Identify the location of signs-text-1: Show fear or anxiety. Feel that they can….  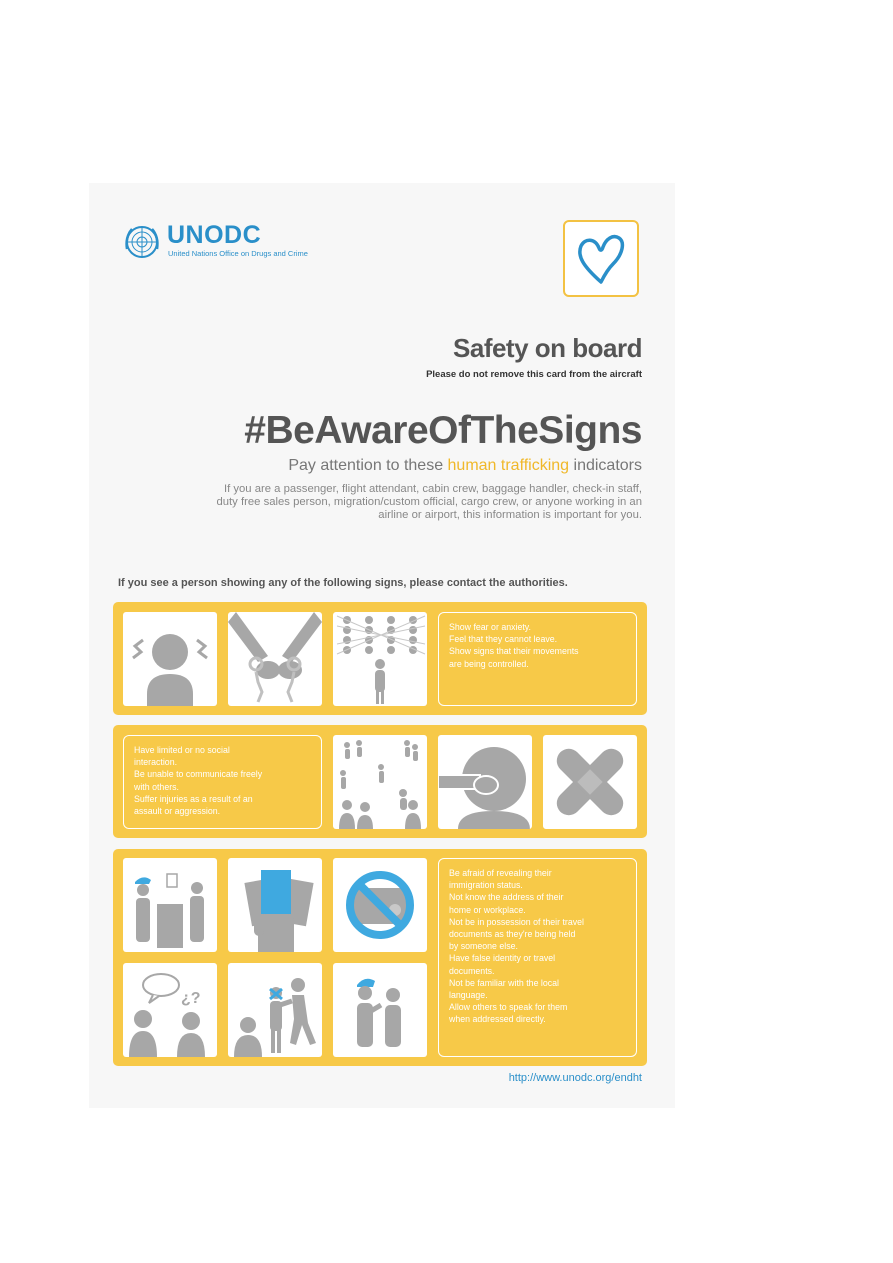
(537, 659).